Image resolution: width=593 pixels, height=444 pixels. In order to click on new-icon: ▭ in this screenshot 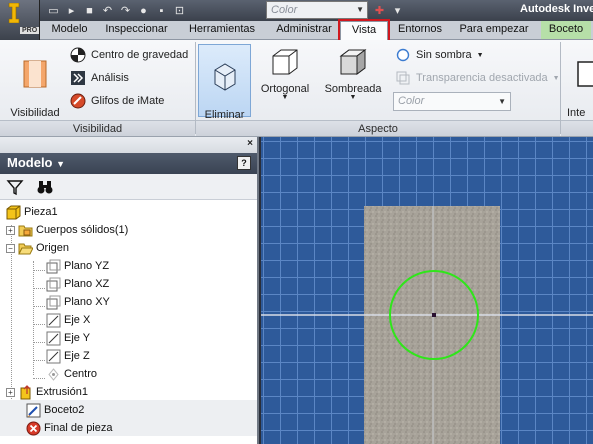, I will do `click(53, 11)`.